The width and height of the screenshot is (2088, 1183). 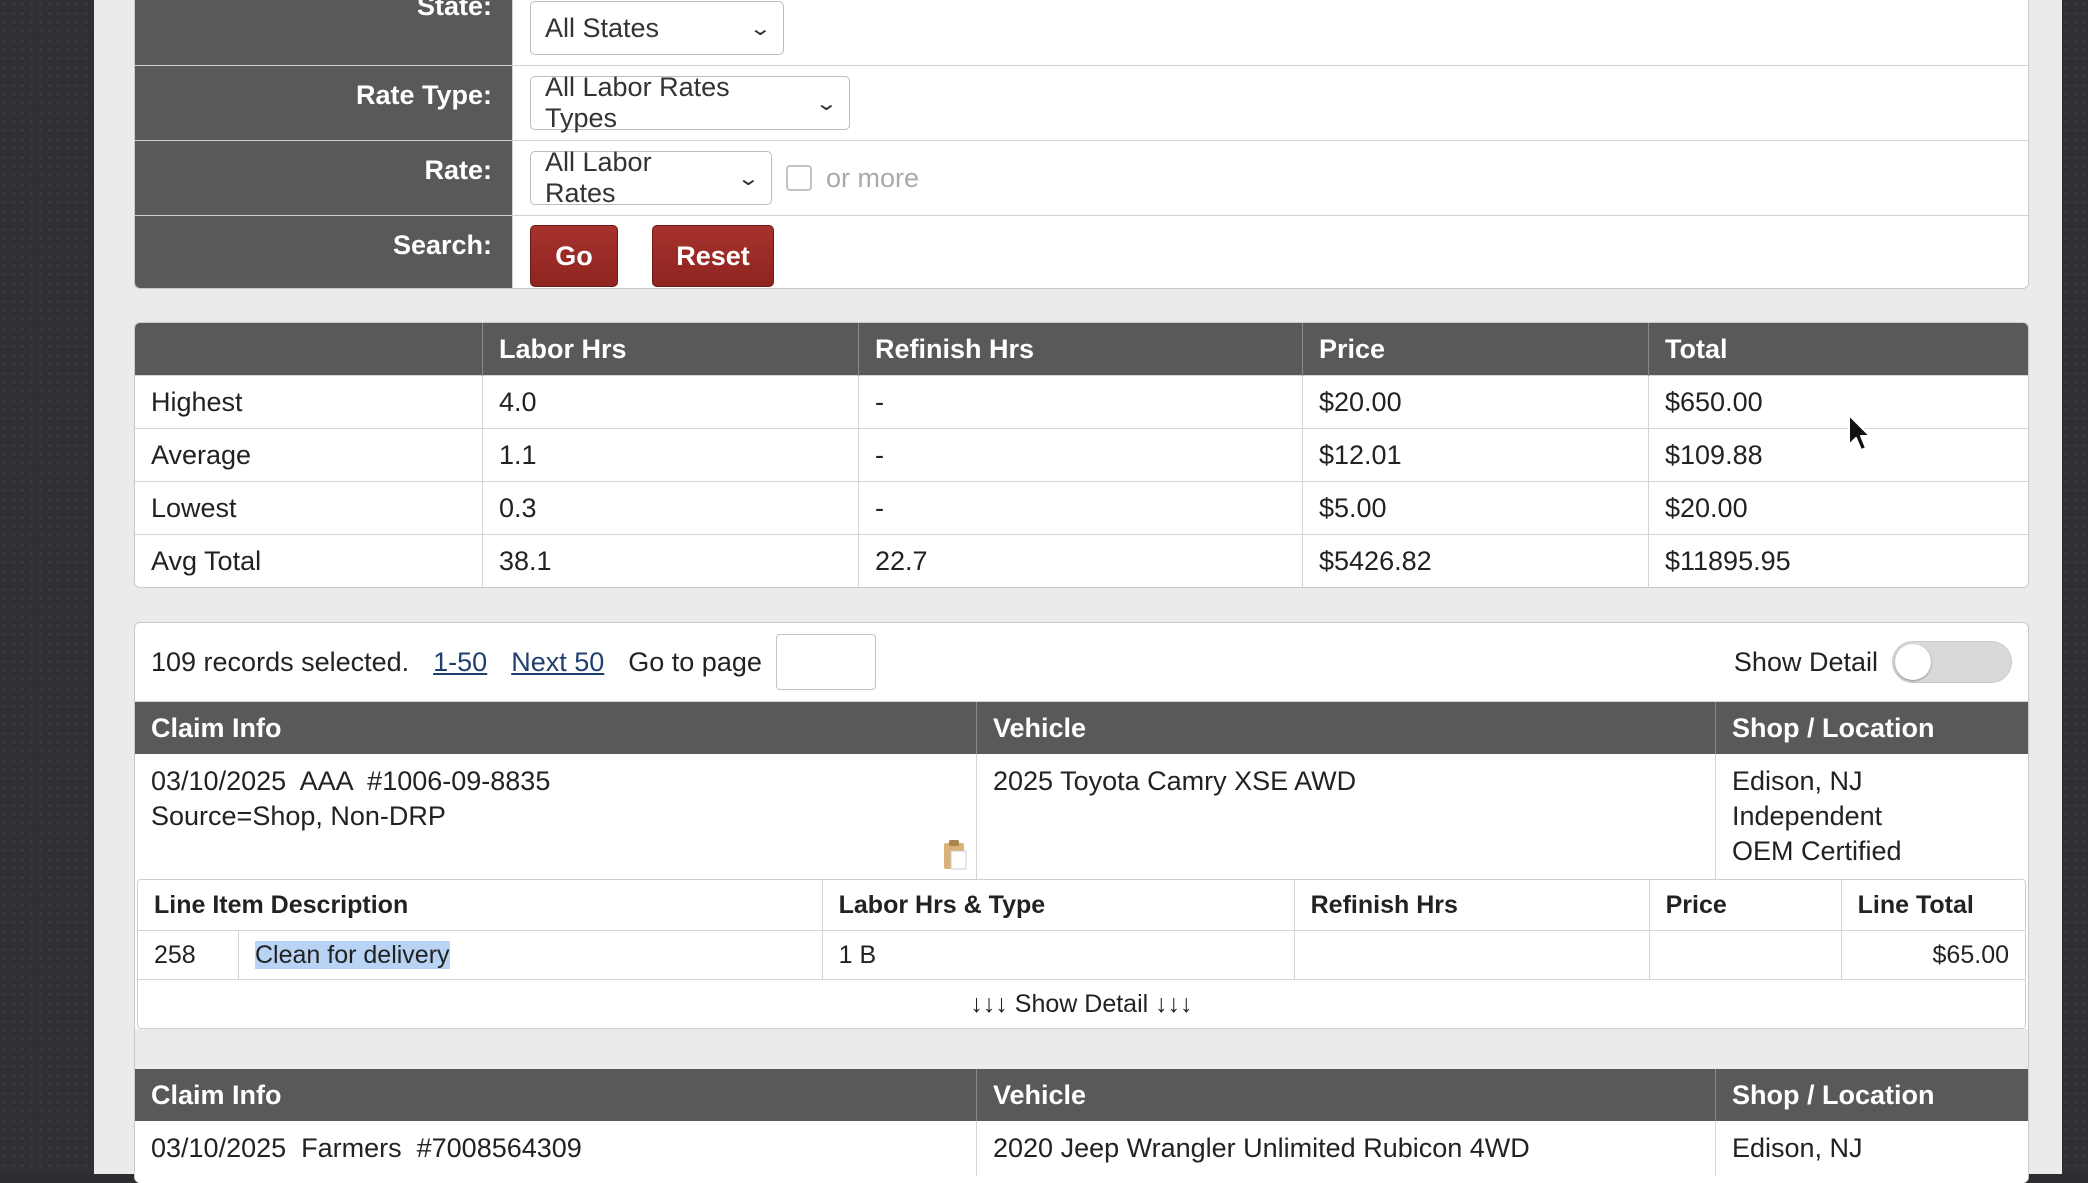 I want to click on stats-cell: 22.7, so click(x=1080, y=560).